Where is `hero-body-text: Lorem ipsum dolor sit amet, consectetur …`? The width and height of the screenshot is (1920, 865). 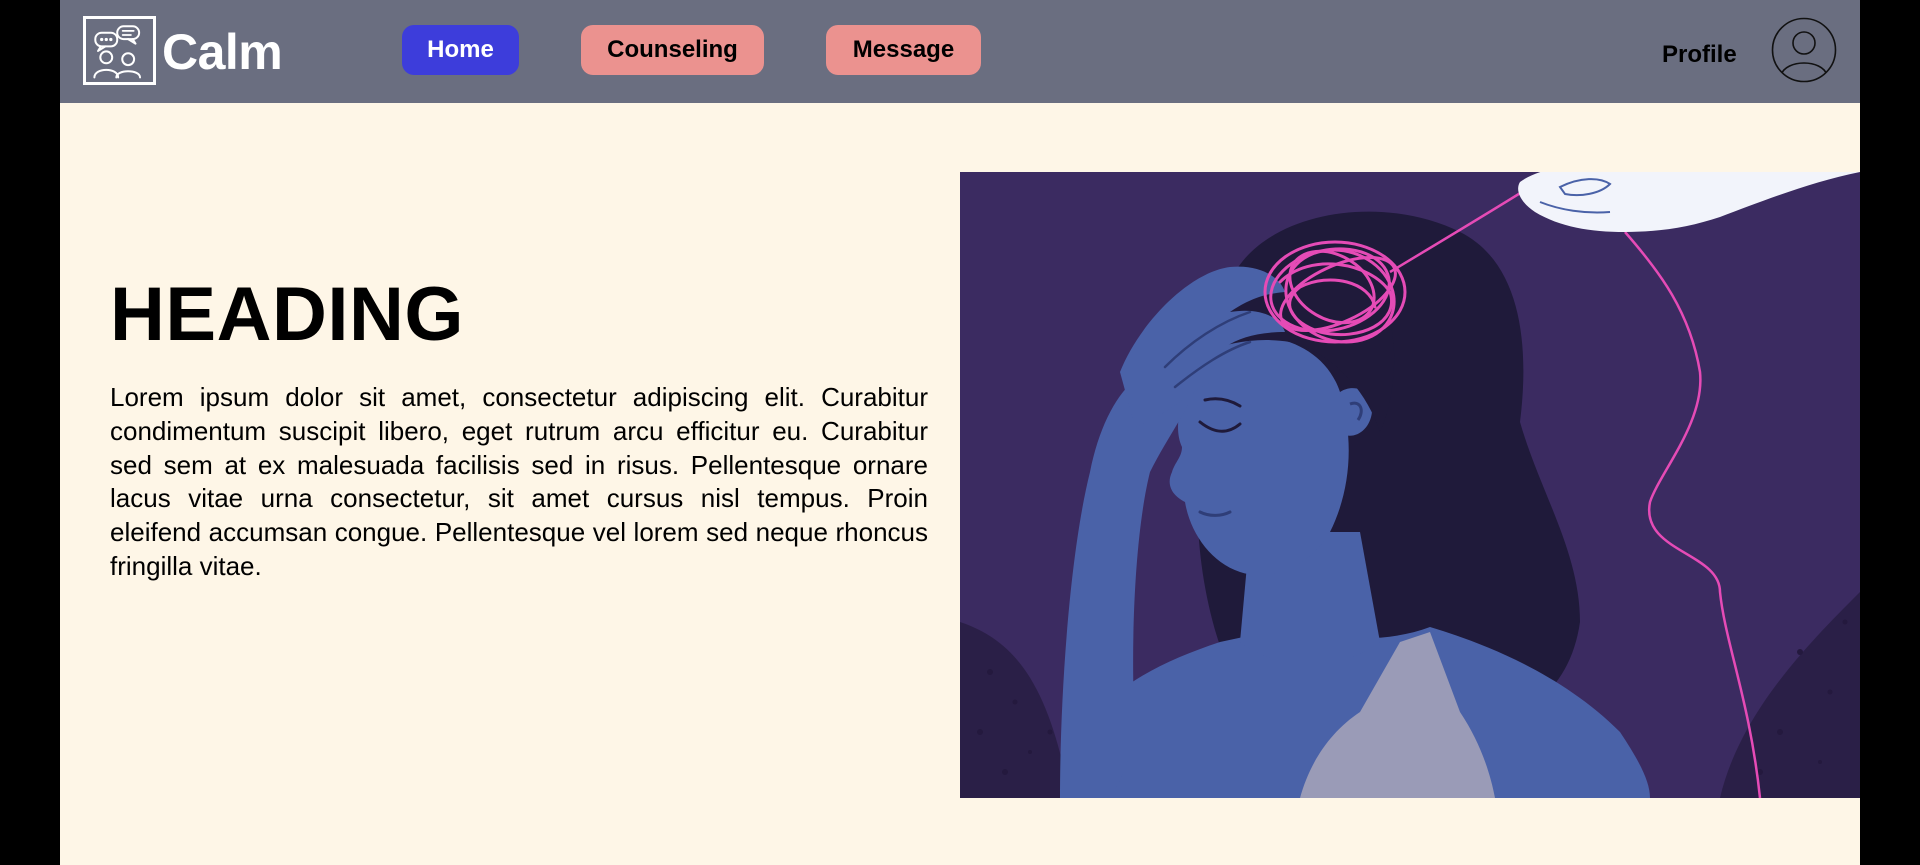
hero-body-text: Lorem ipsum dolor sit amet, consectetur … is located at coordinates (519, 481).